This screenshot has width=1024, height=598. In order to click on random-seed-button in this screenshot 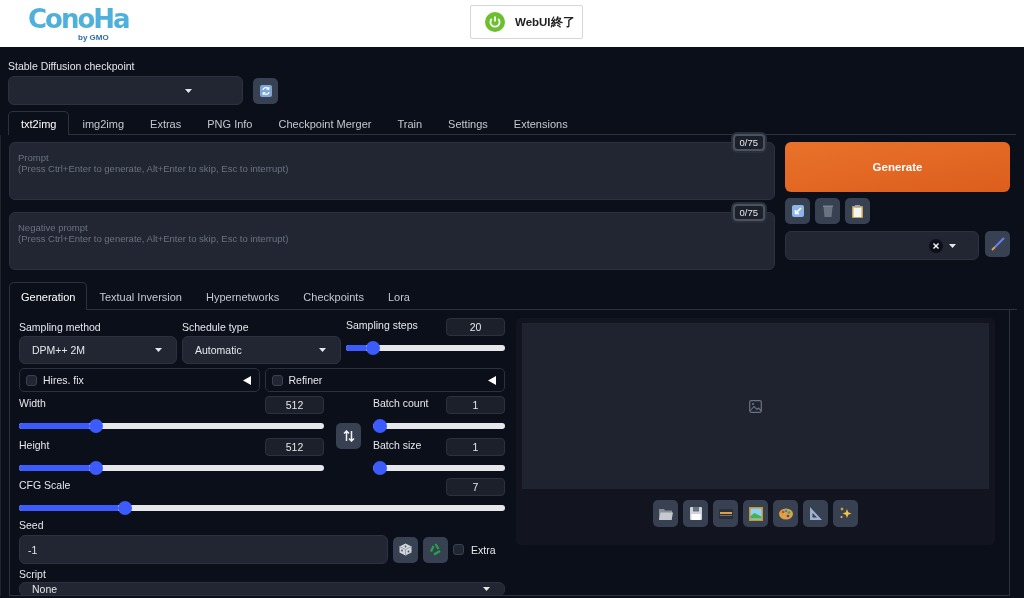, I will do `click(405, 549)`.